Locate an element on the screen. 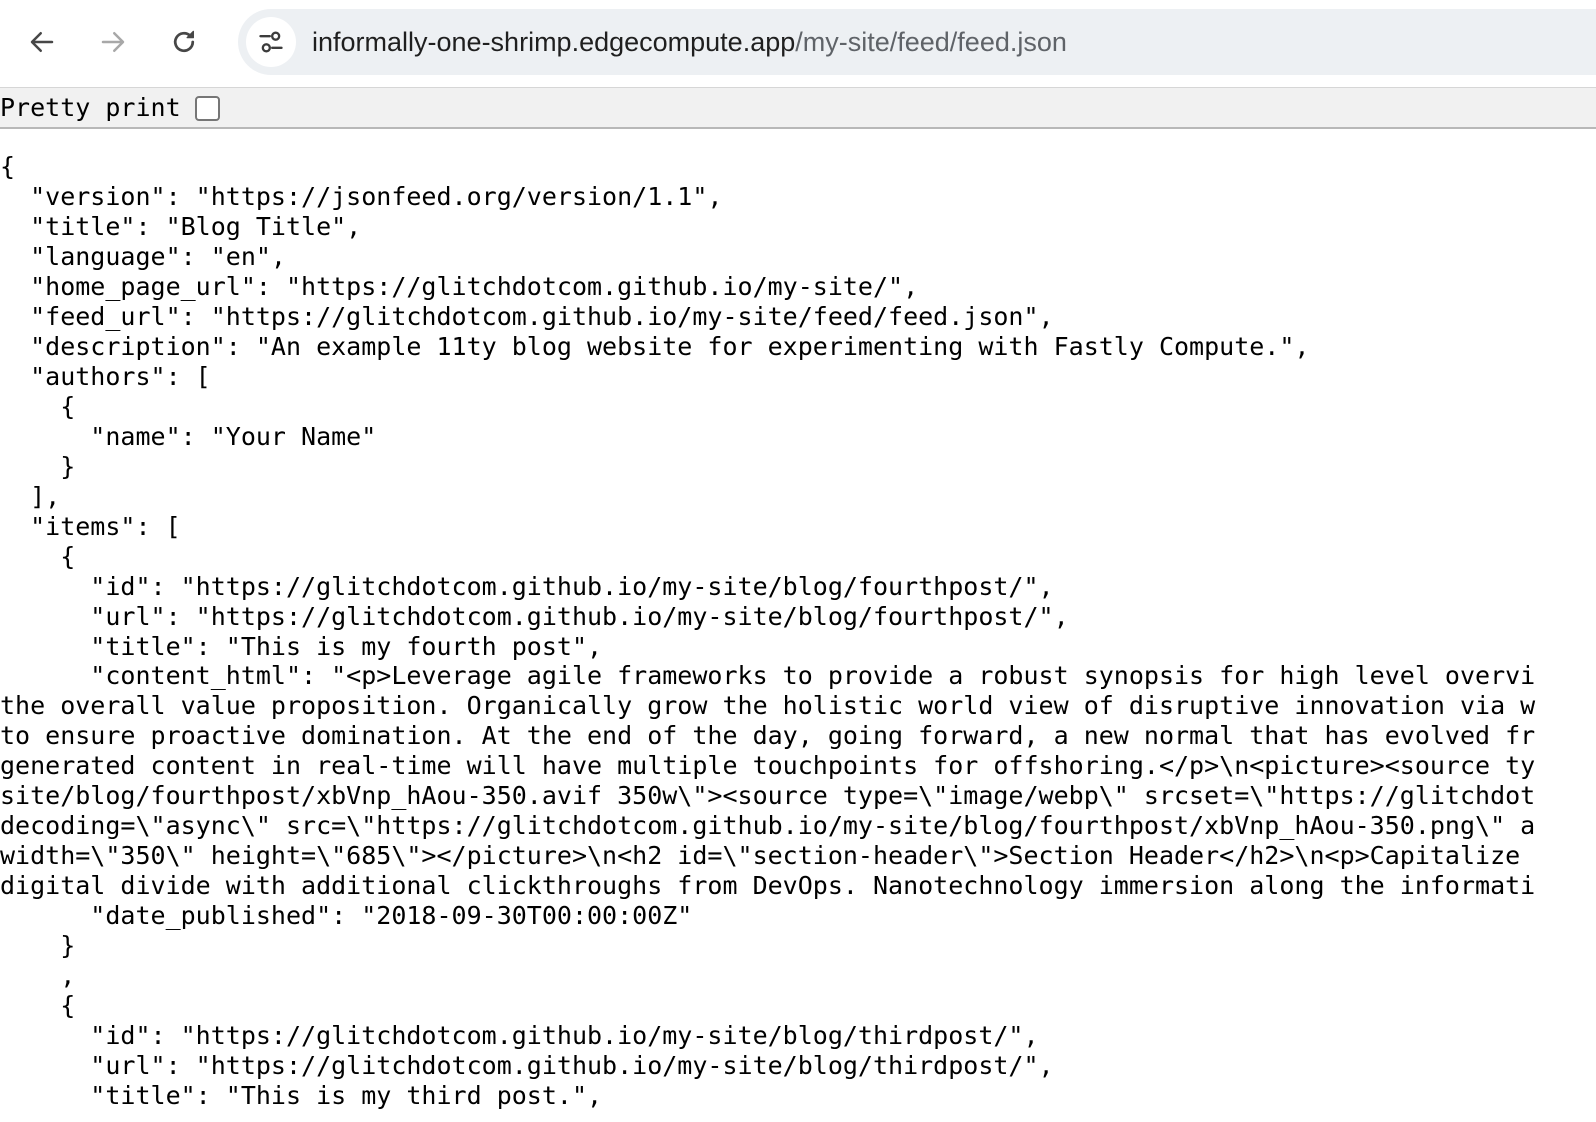  pretty-print-checkbox is located at coordinates (207, 108).